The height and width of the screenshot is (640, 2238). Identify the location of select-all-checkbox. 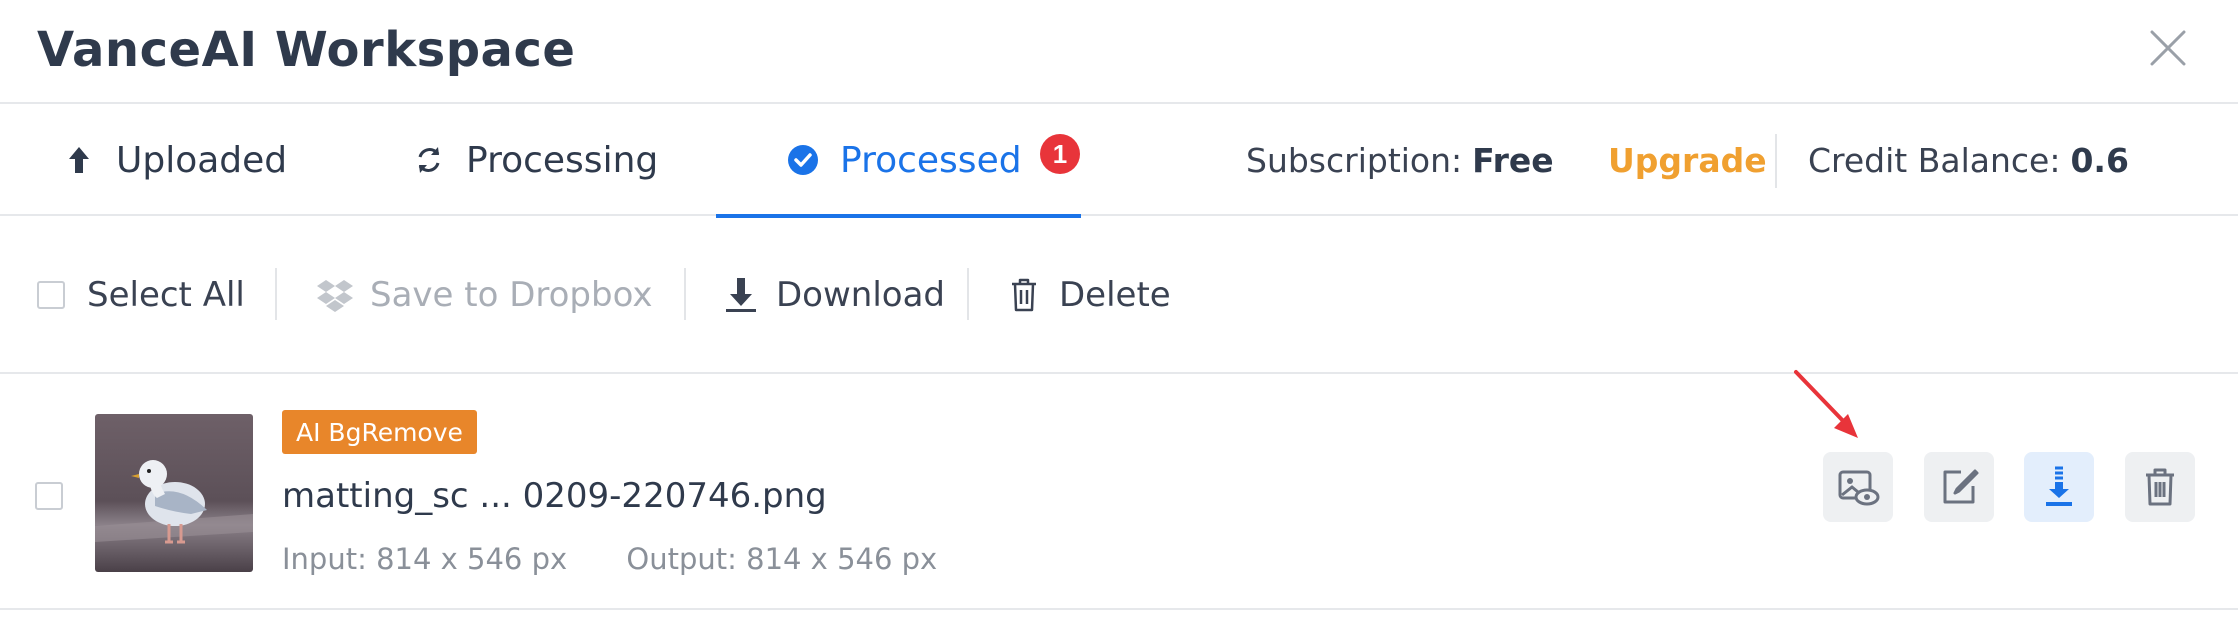
(51, 295).